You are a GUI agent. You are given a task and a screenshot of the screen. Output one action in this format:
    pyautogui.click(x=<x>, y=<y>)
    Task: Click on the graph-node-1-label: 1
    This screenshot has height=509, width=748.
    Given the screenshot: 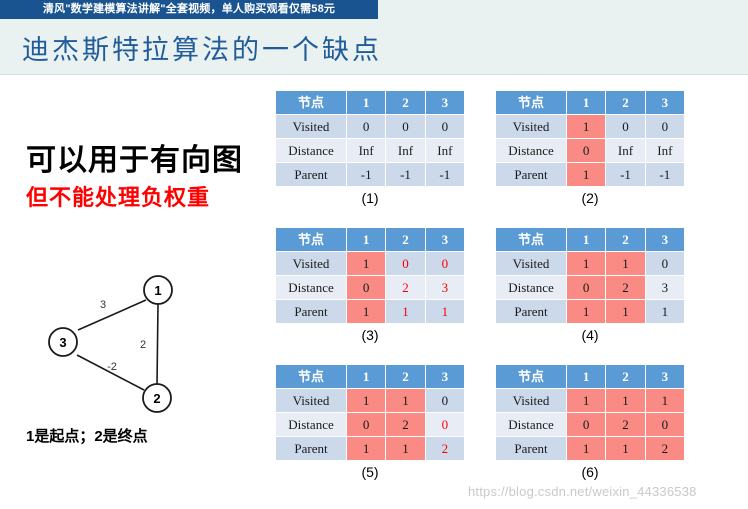 What is the action you would take?
    pyautogui.click(x=157, y=290)
    